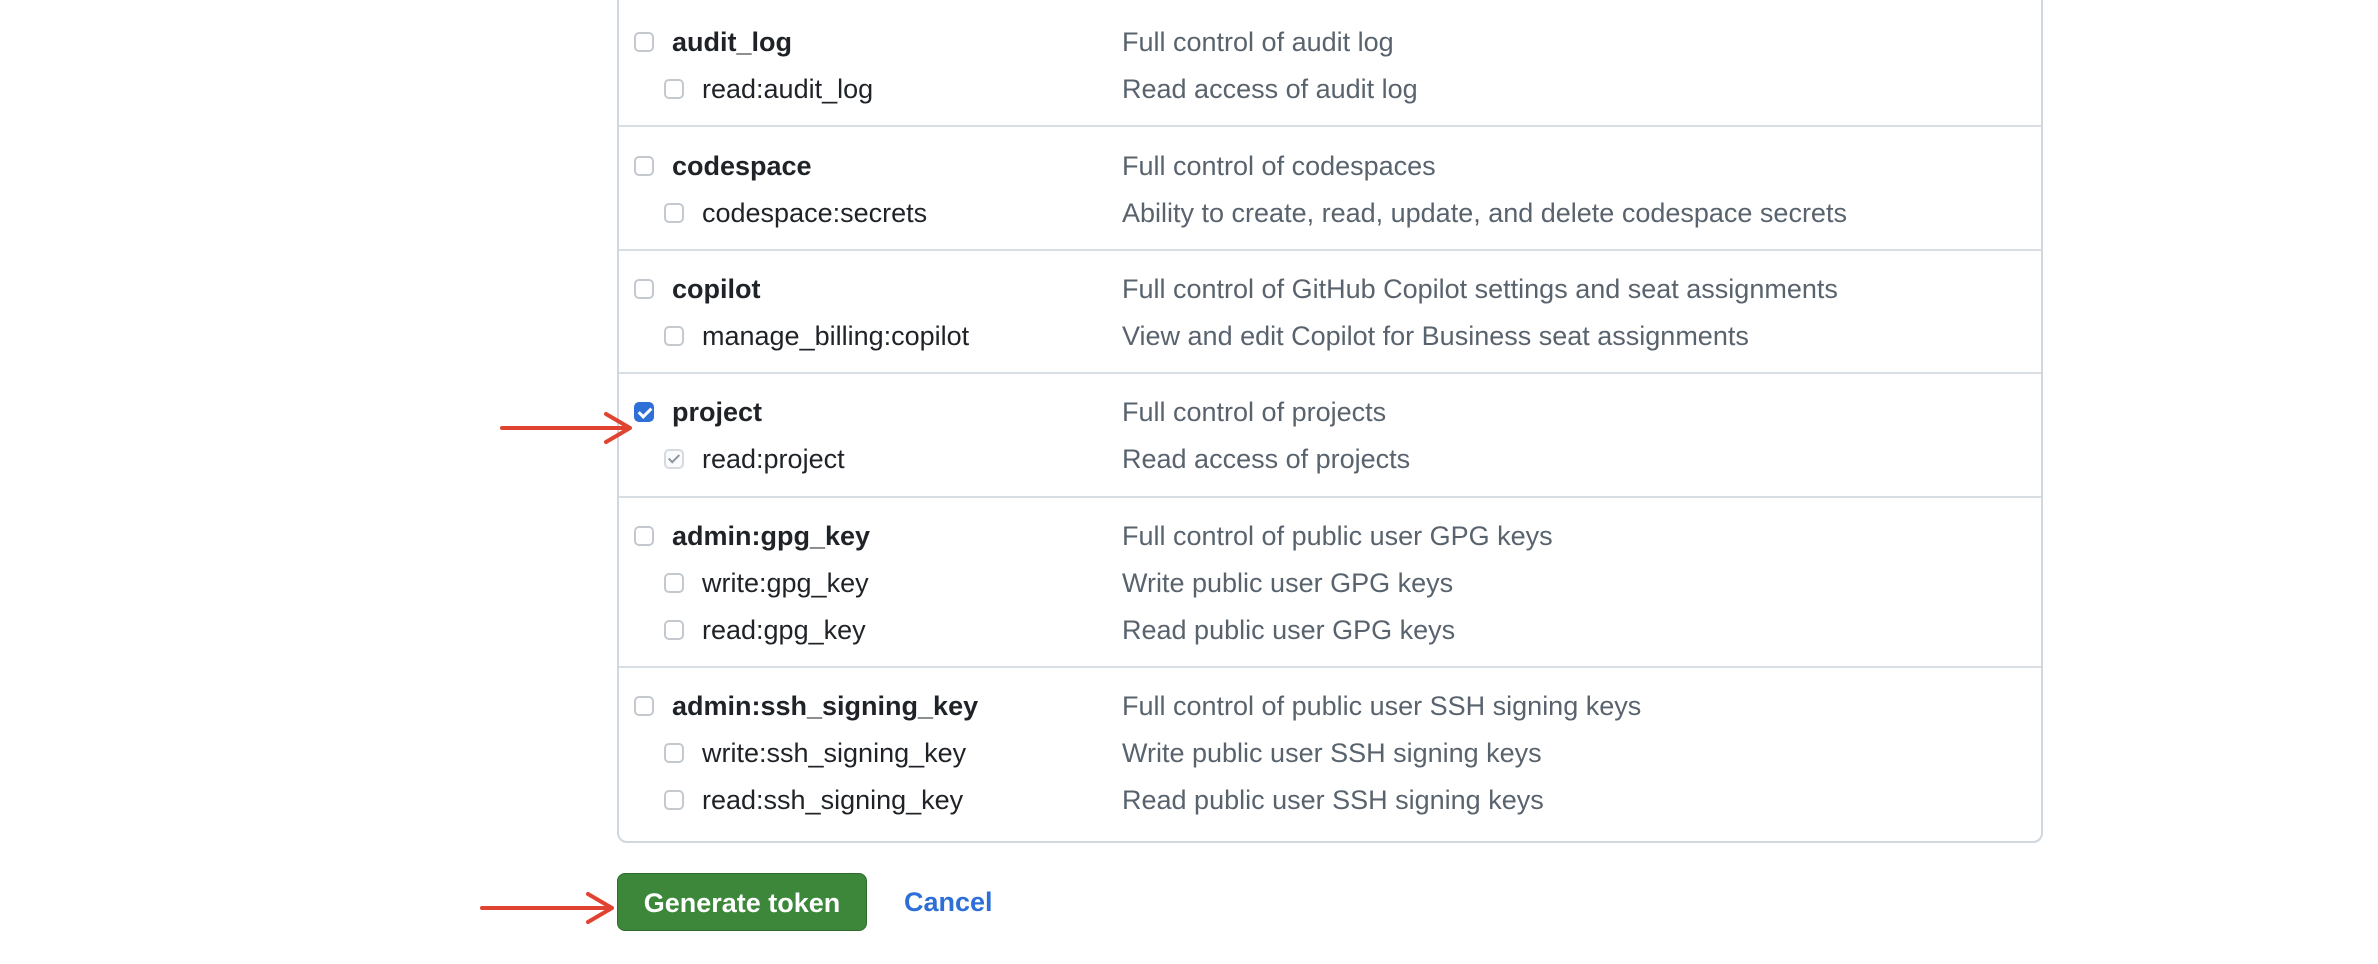 The image size is (2378, 964). I want to click on scope-name: read:project, so click(773, 459).